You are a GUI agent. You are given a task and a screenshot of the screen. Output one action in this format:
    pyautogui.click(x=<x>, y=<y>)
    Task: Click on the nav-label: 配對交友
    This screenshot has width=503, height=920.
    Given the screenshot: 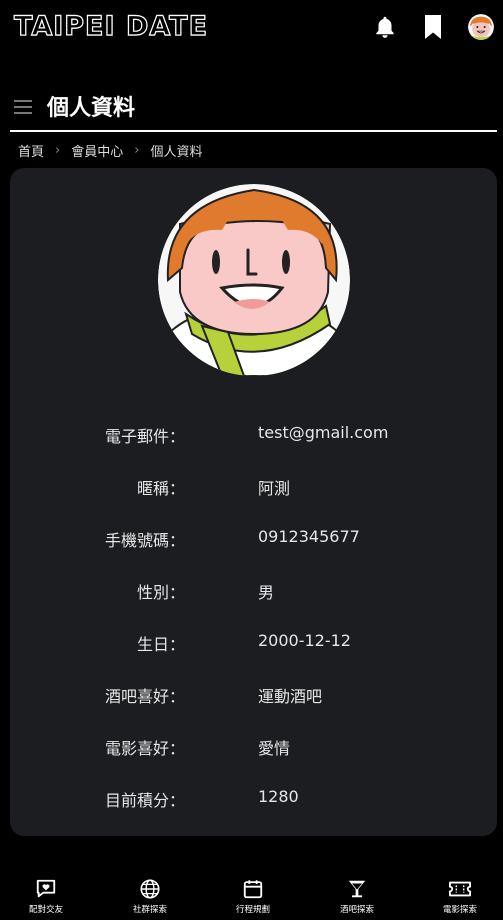 What is the action you would take?
    pyautogui.click(x=45, y=910)
    